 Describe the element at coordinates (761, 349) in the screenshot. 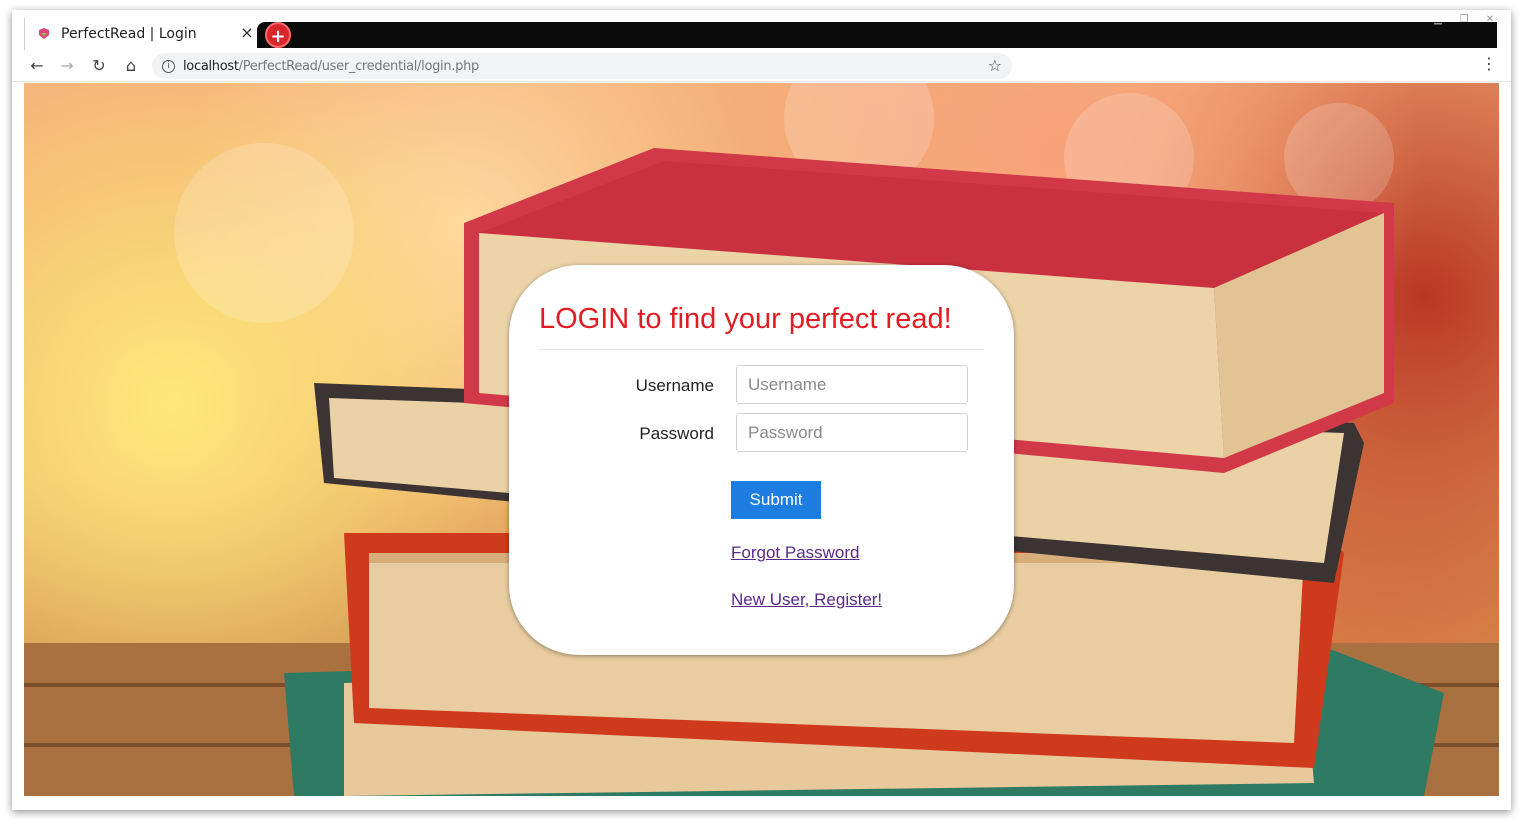

I see `title-divider` at that location.